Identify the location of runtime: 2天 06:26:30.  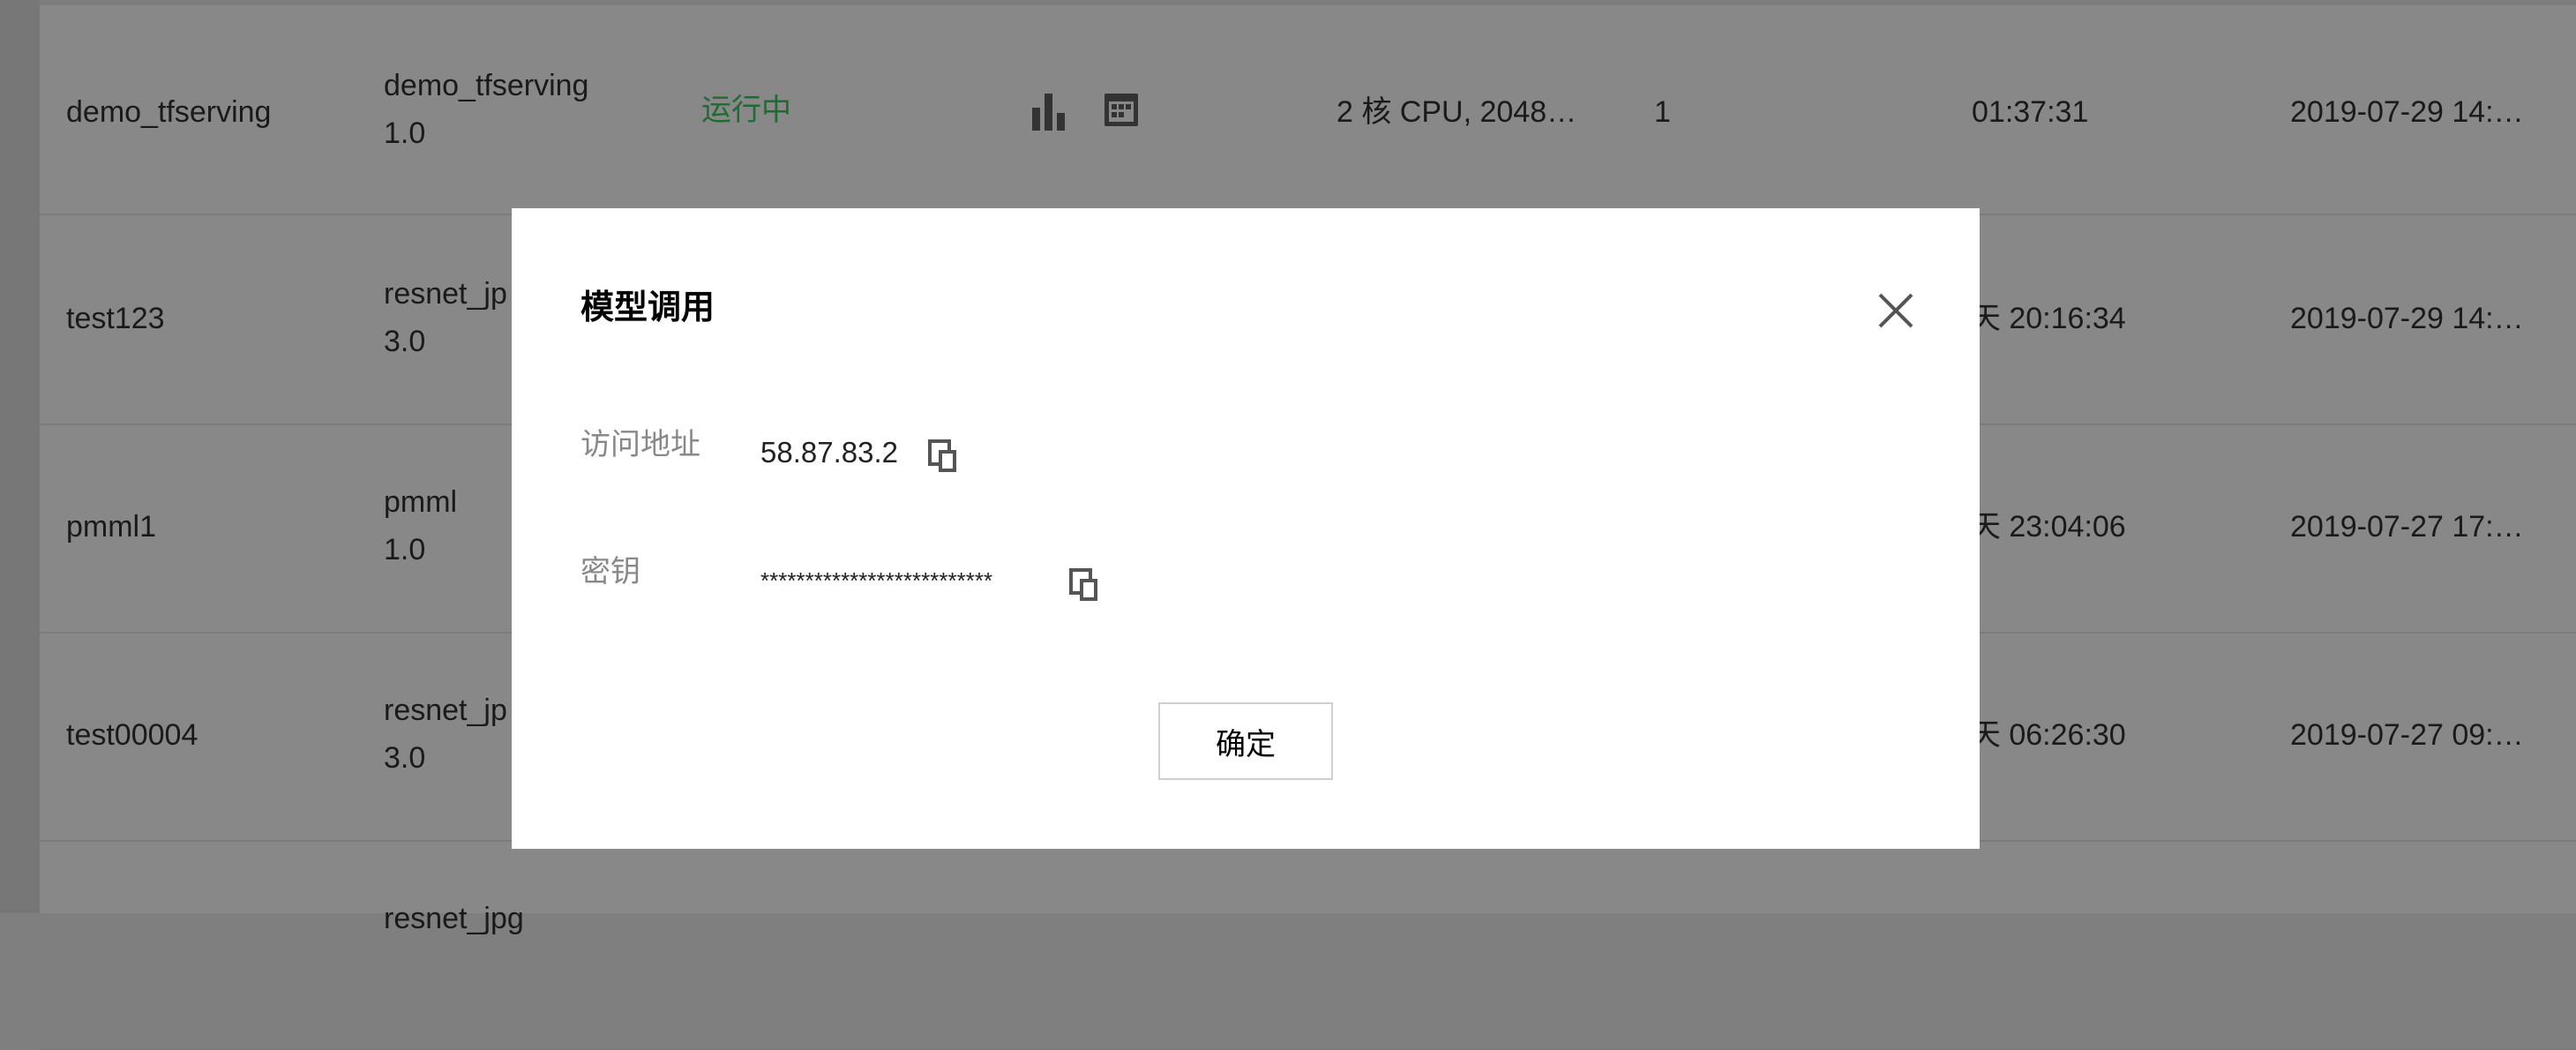
(2040, 735).